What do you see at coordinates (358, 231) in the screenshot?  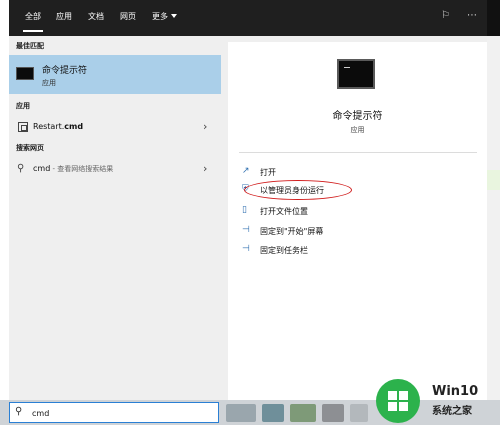 I see `action-pin-to-start: ⊣ 固定到"开始"屏幕` at bounding box center [358, 231].